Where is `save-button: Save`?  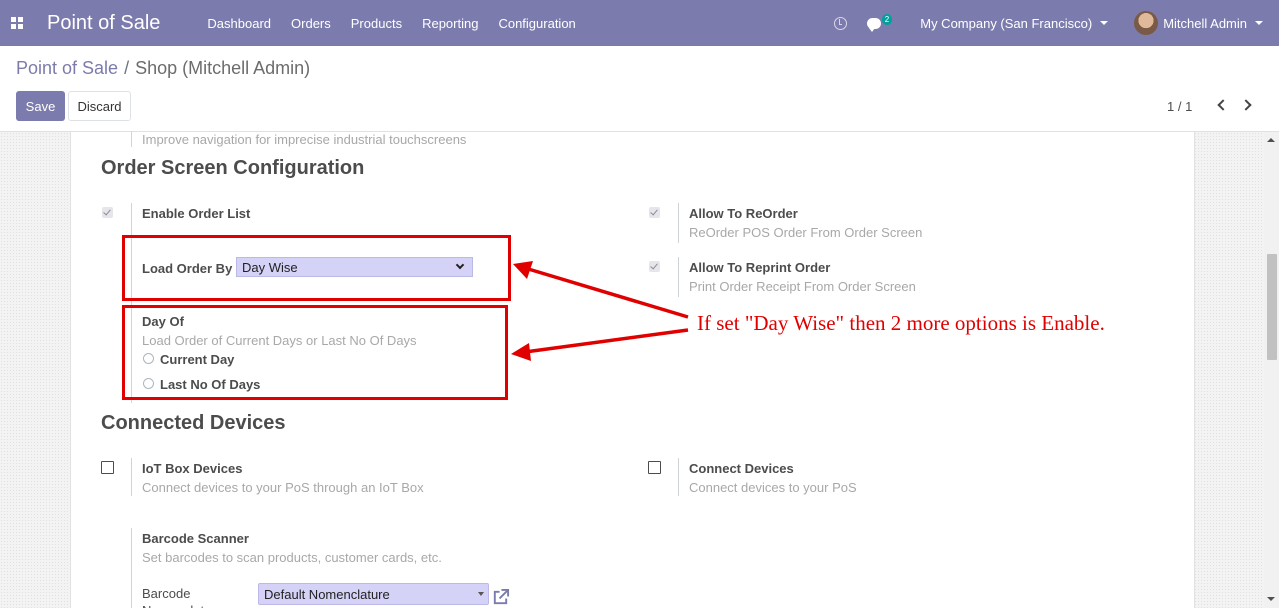
save-button: Save is located at coordinates (40, 106).